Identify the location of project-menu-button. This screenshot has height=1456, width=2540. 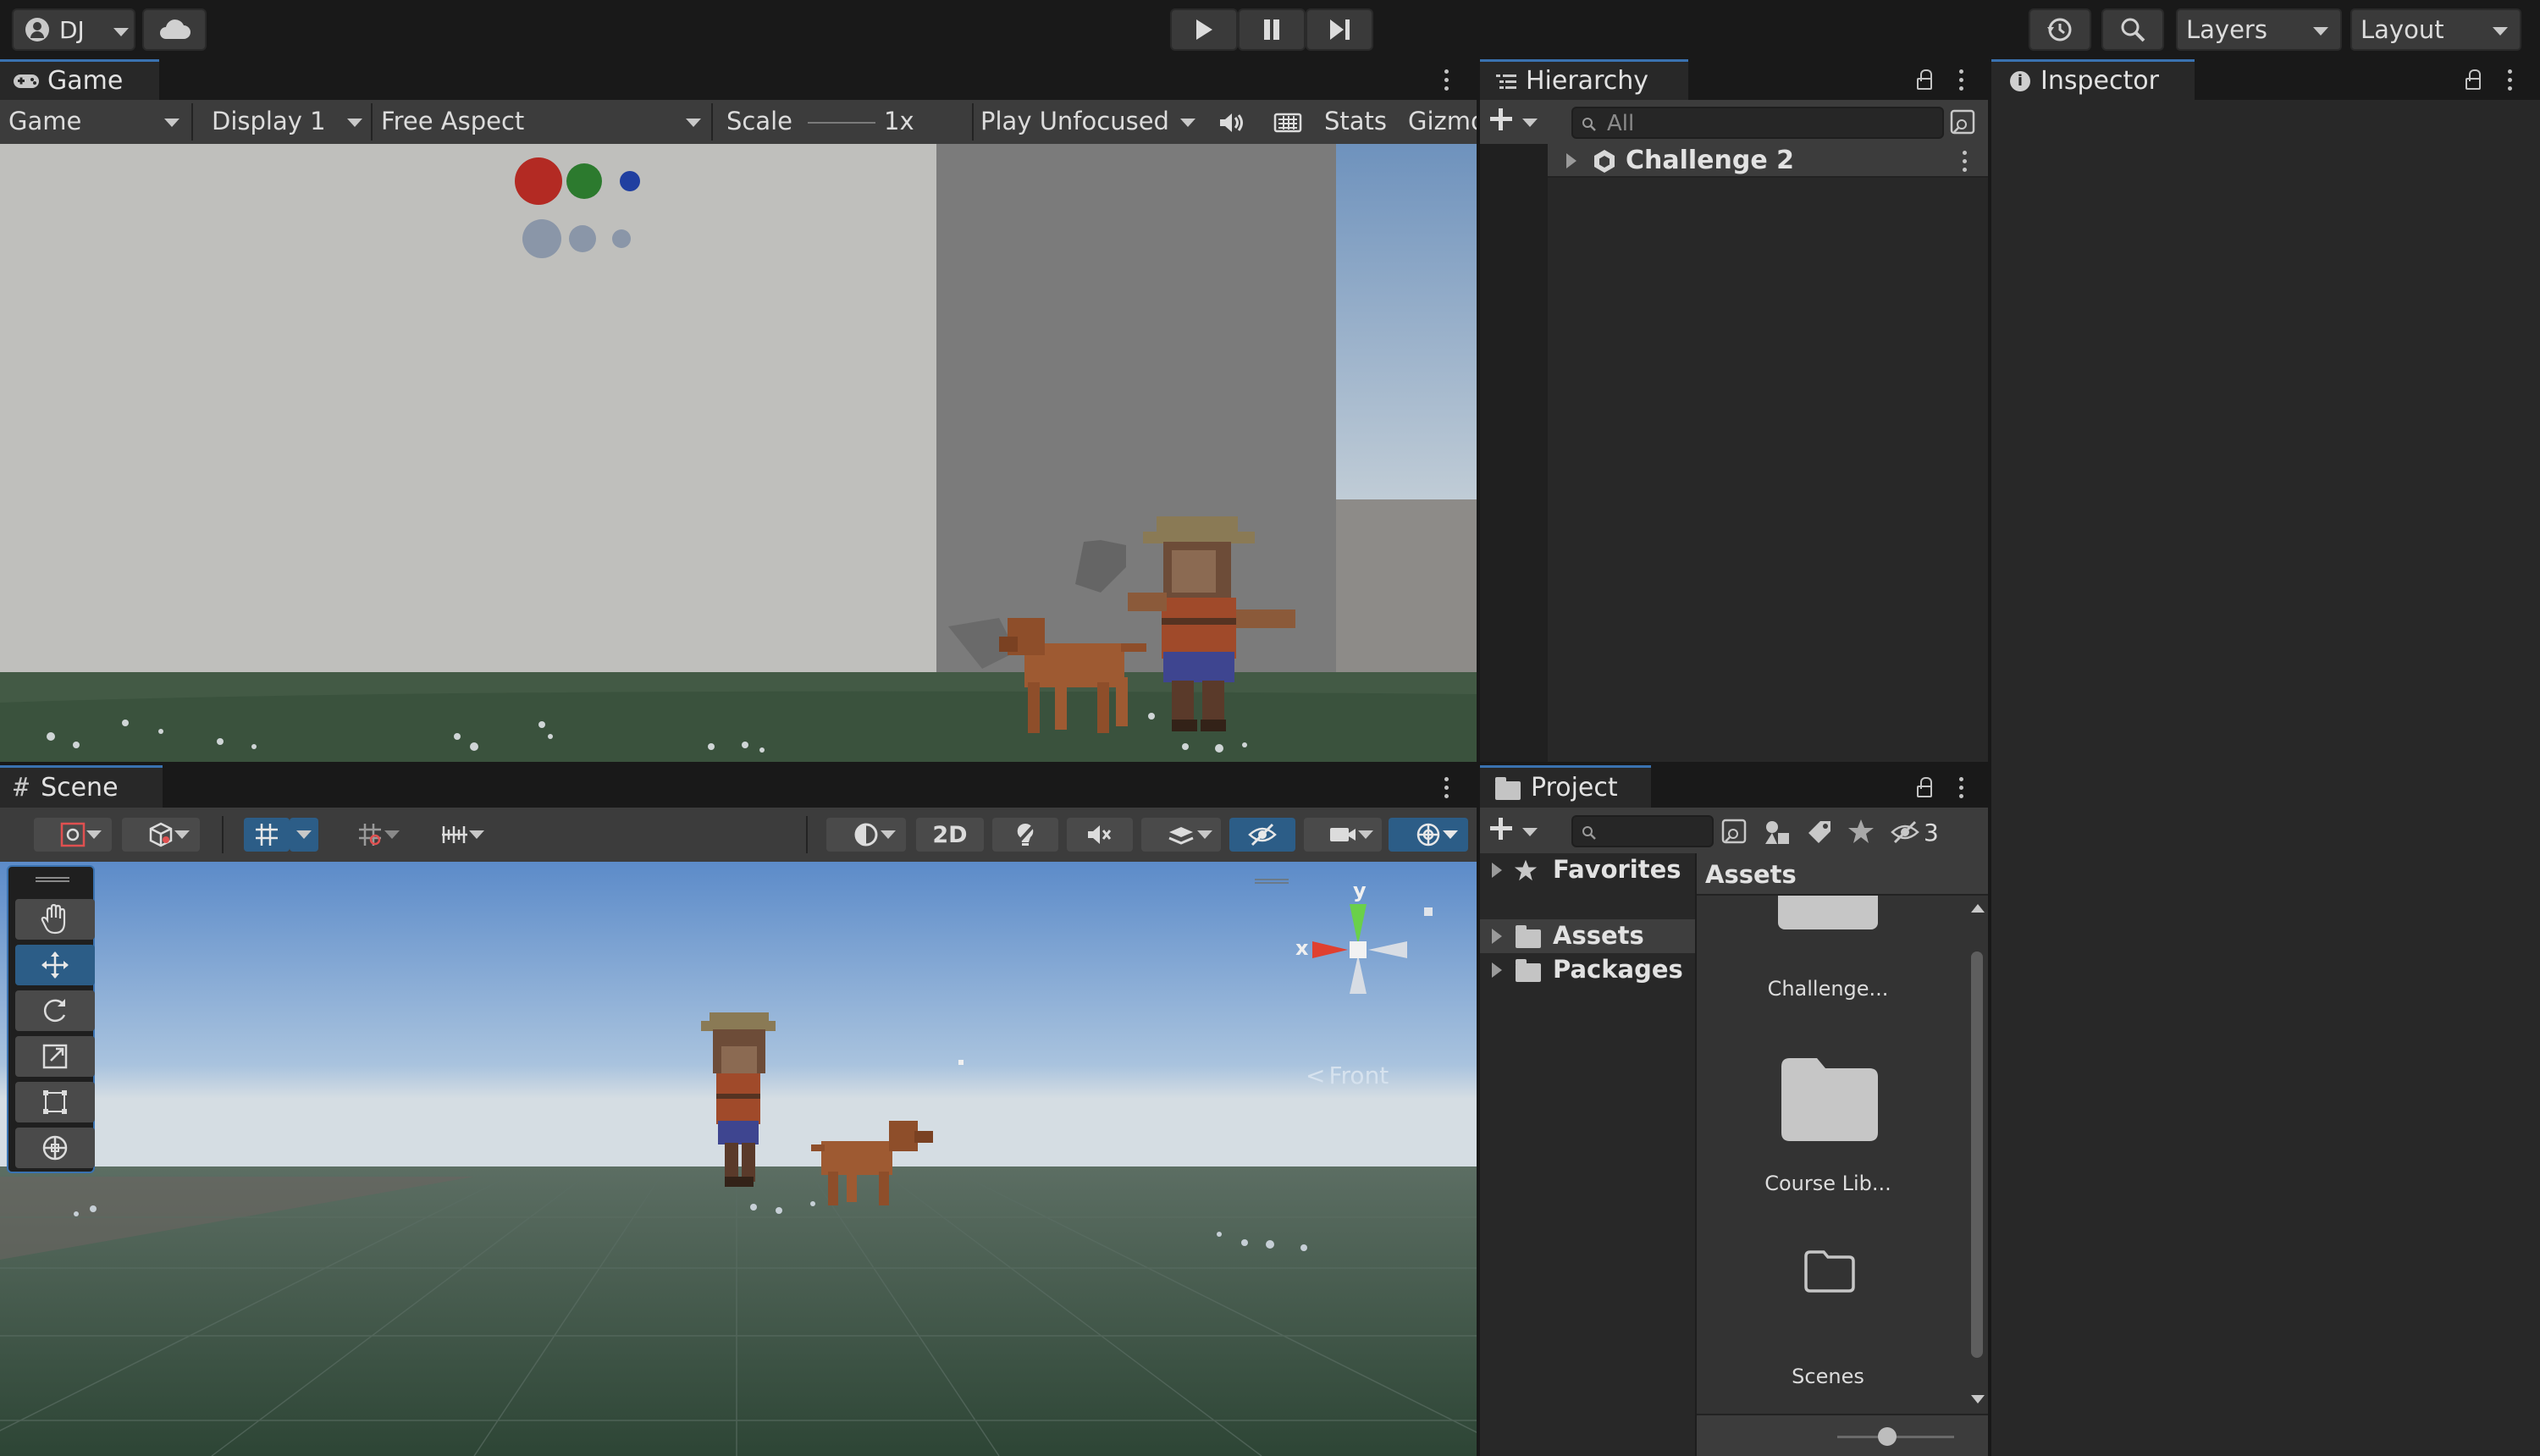
(1961, 789).